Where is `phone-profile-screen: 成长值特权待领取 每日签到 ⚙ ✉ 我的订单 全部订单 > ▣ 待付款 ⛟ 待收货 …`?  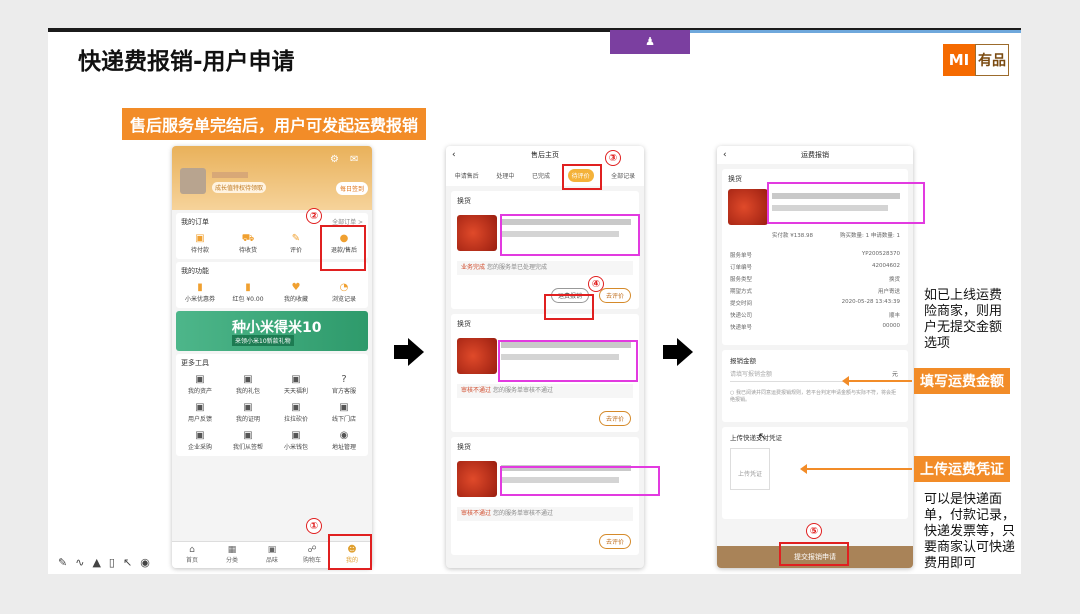
phone-profile-screen: 成长值特权待领取 每日签到 ⚙ ✉ 我的订单 全部订单 > ▣ 待付款 ⛟ 待收货 … is located at coordinates (272, 357).